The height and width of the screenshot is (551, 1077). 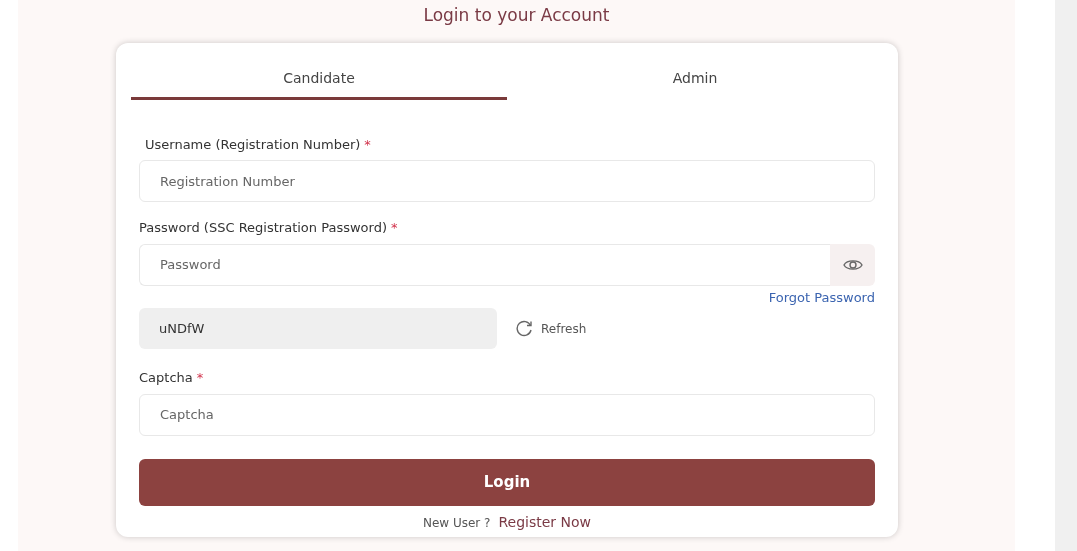 I want to click on refresh-icon, so click(x=524, y=328).